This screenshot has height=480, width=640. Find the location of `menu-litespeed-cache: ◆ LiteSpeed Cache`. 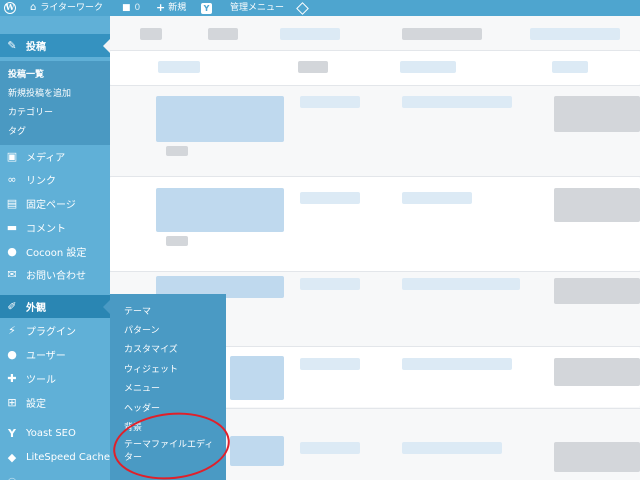

menu-litespeed-cache: ◆ LiteSpeed Cache is located at coordinates (55, 457).